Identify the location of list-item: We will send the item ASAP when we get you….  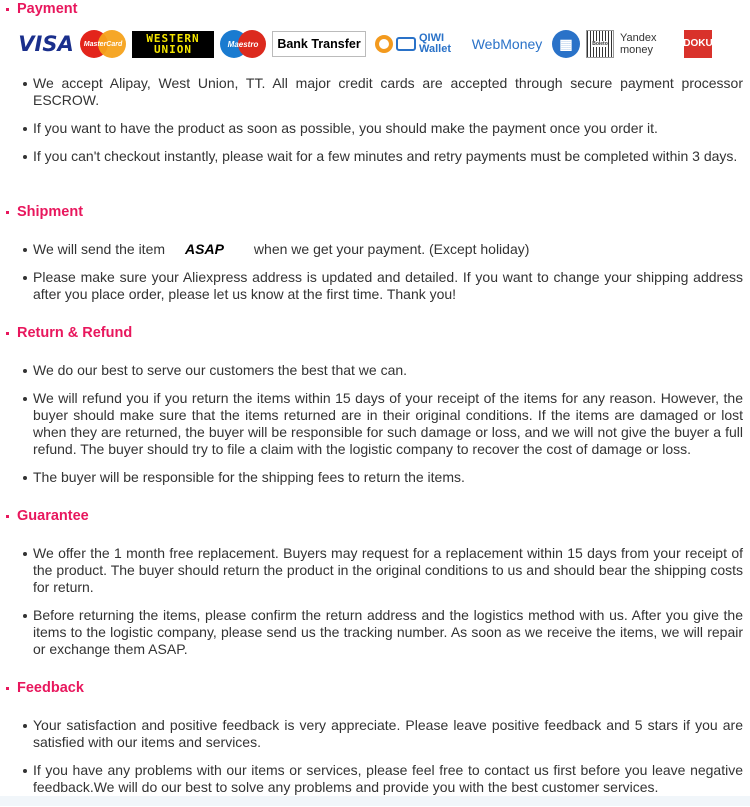
(383, 249).